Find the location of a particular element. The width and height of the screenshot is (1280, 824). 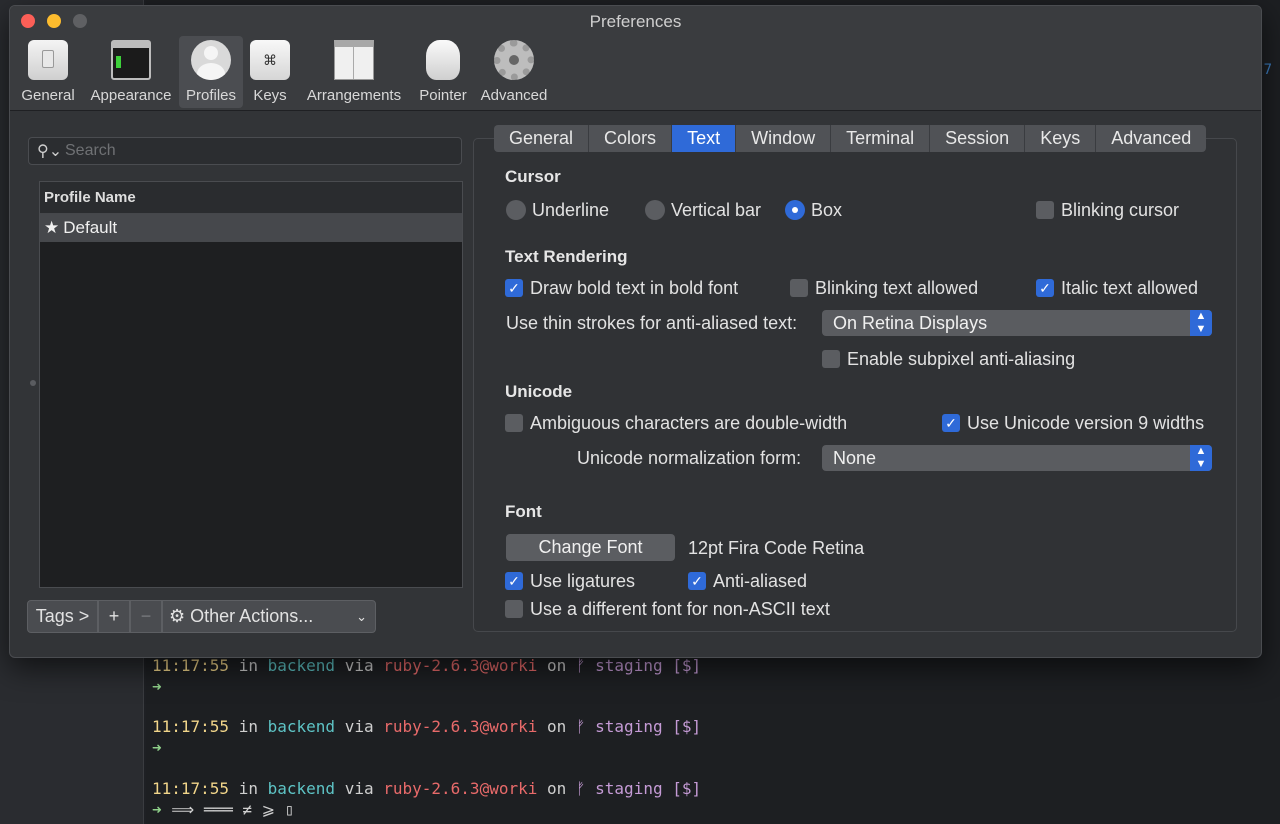

arrangements-icon is located at coordinates (354, 60).